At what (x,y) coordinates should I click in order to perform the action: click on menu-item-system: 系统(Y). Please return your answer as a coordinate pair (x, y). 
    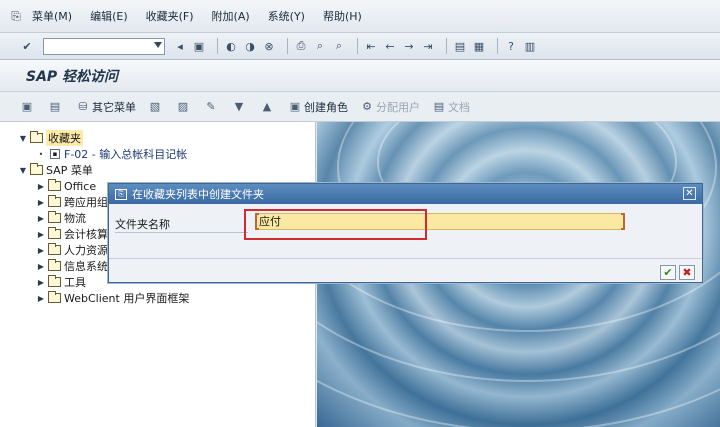
    Looking at the image, I should click on (286, 16).